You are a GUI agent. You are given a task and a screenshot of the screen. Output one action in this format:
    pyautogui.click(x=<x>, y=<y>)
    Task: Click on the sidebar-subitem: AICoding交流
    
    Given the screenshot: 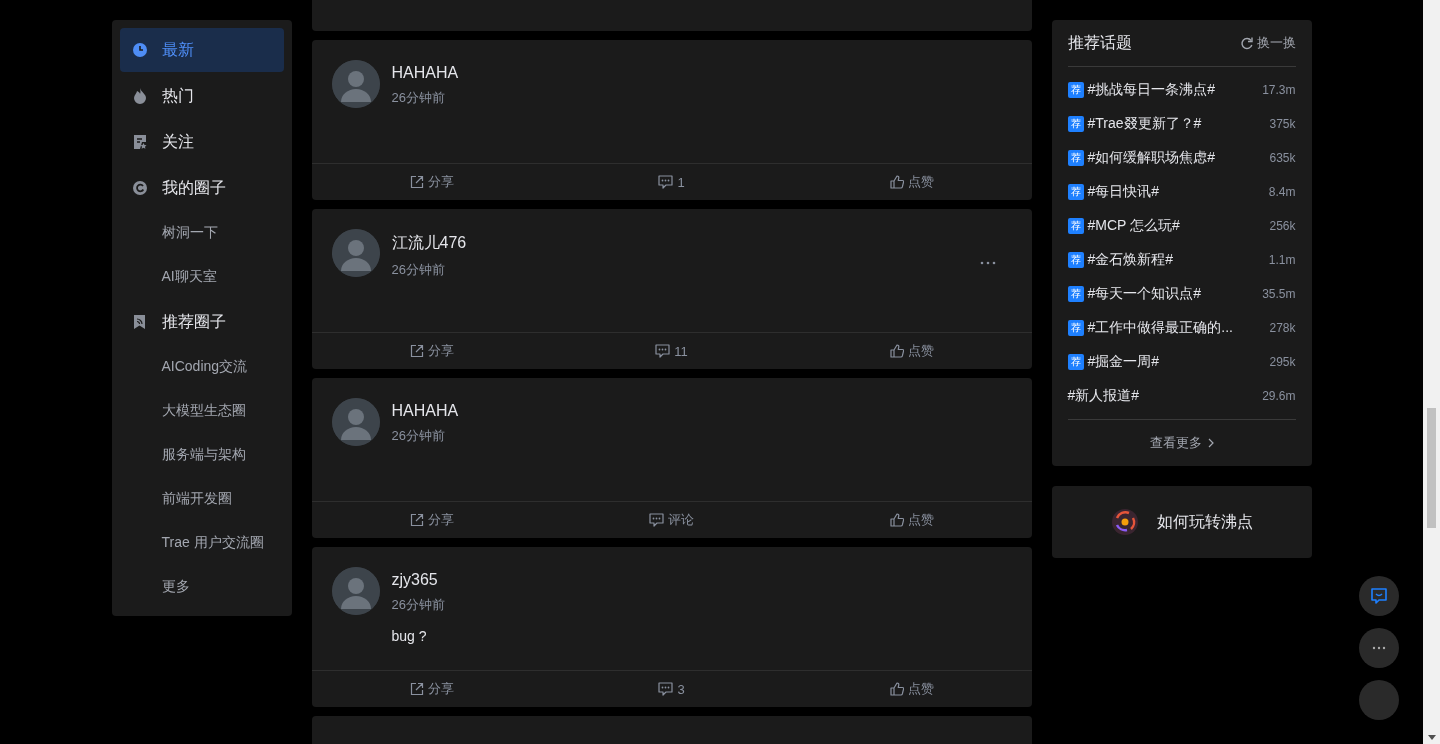 What is the action you would take?
    pyautogui.click(x=201, y=367)
    